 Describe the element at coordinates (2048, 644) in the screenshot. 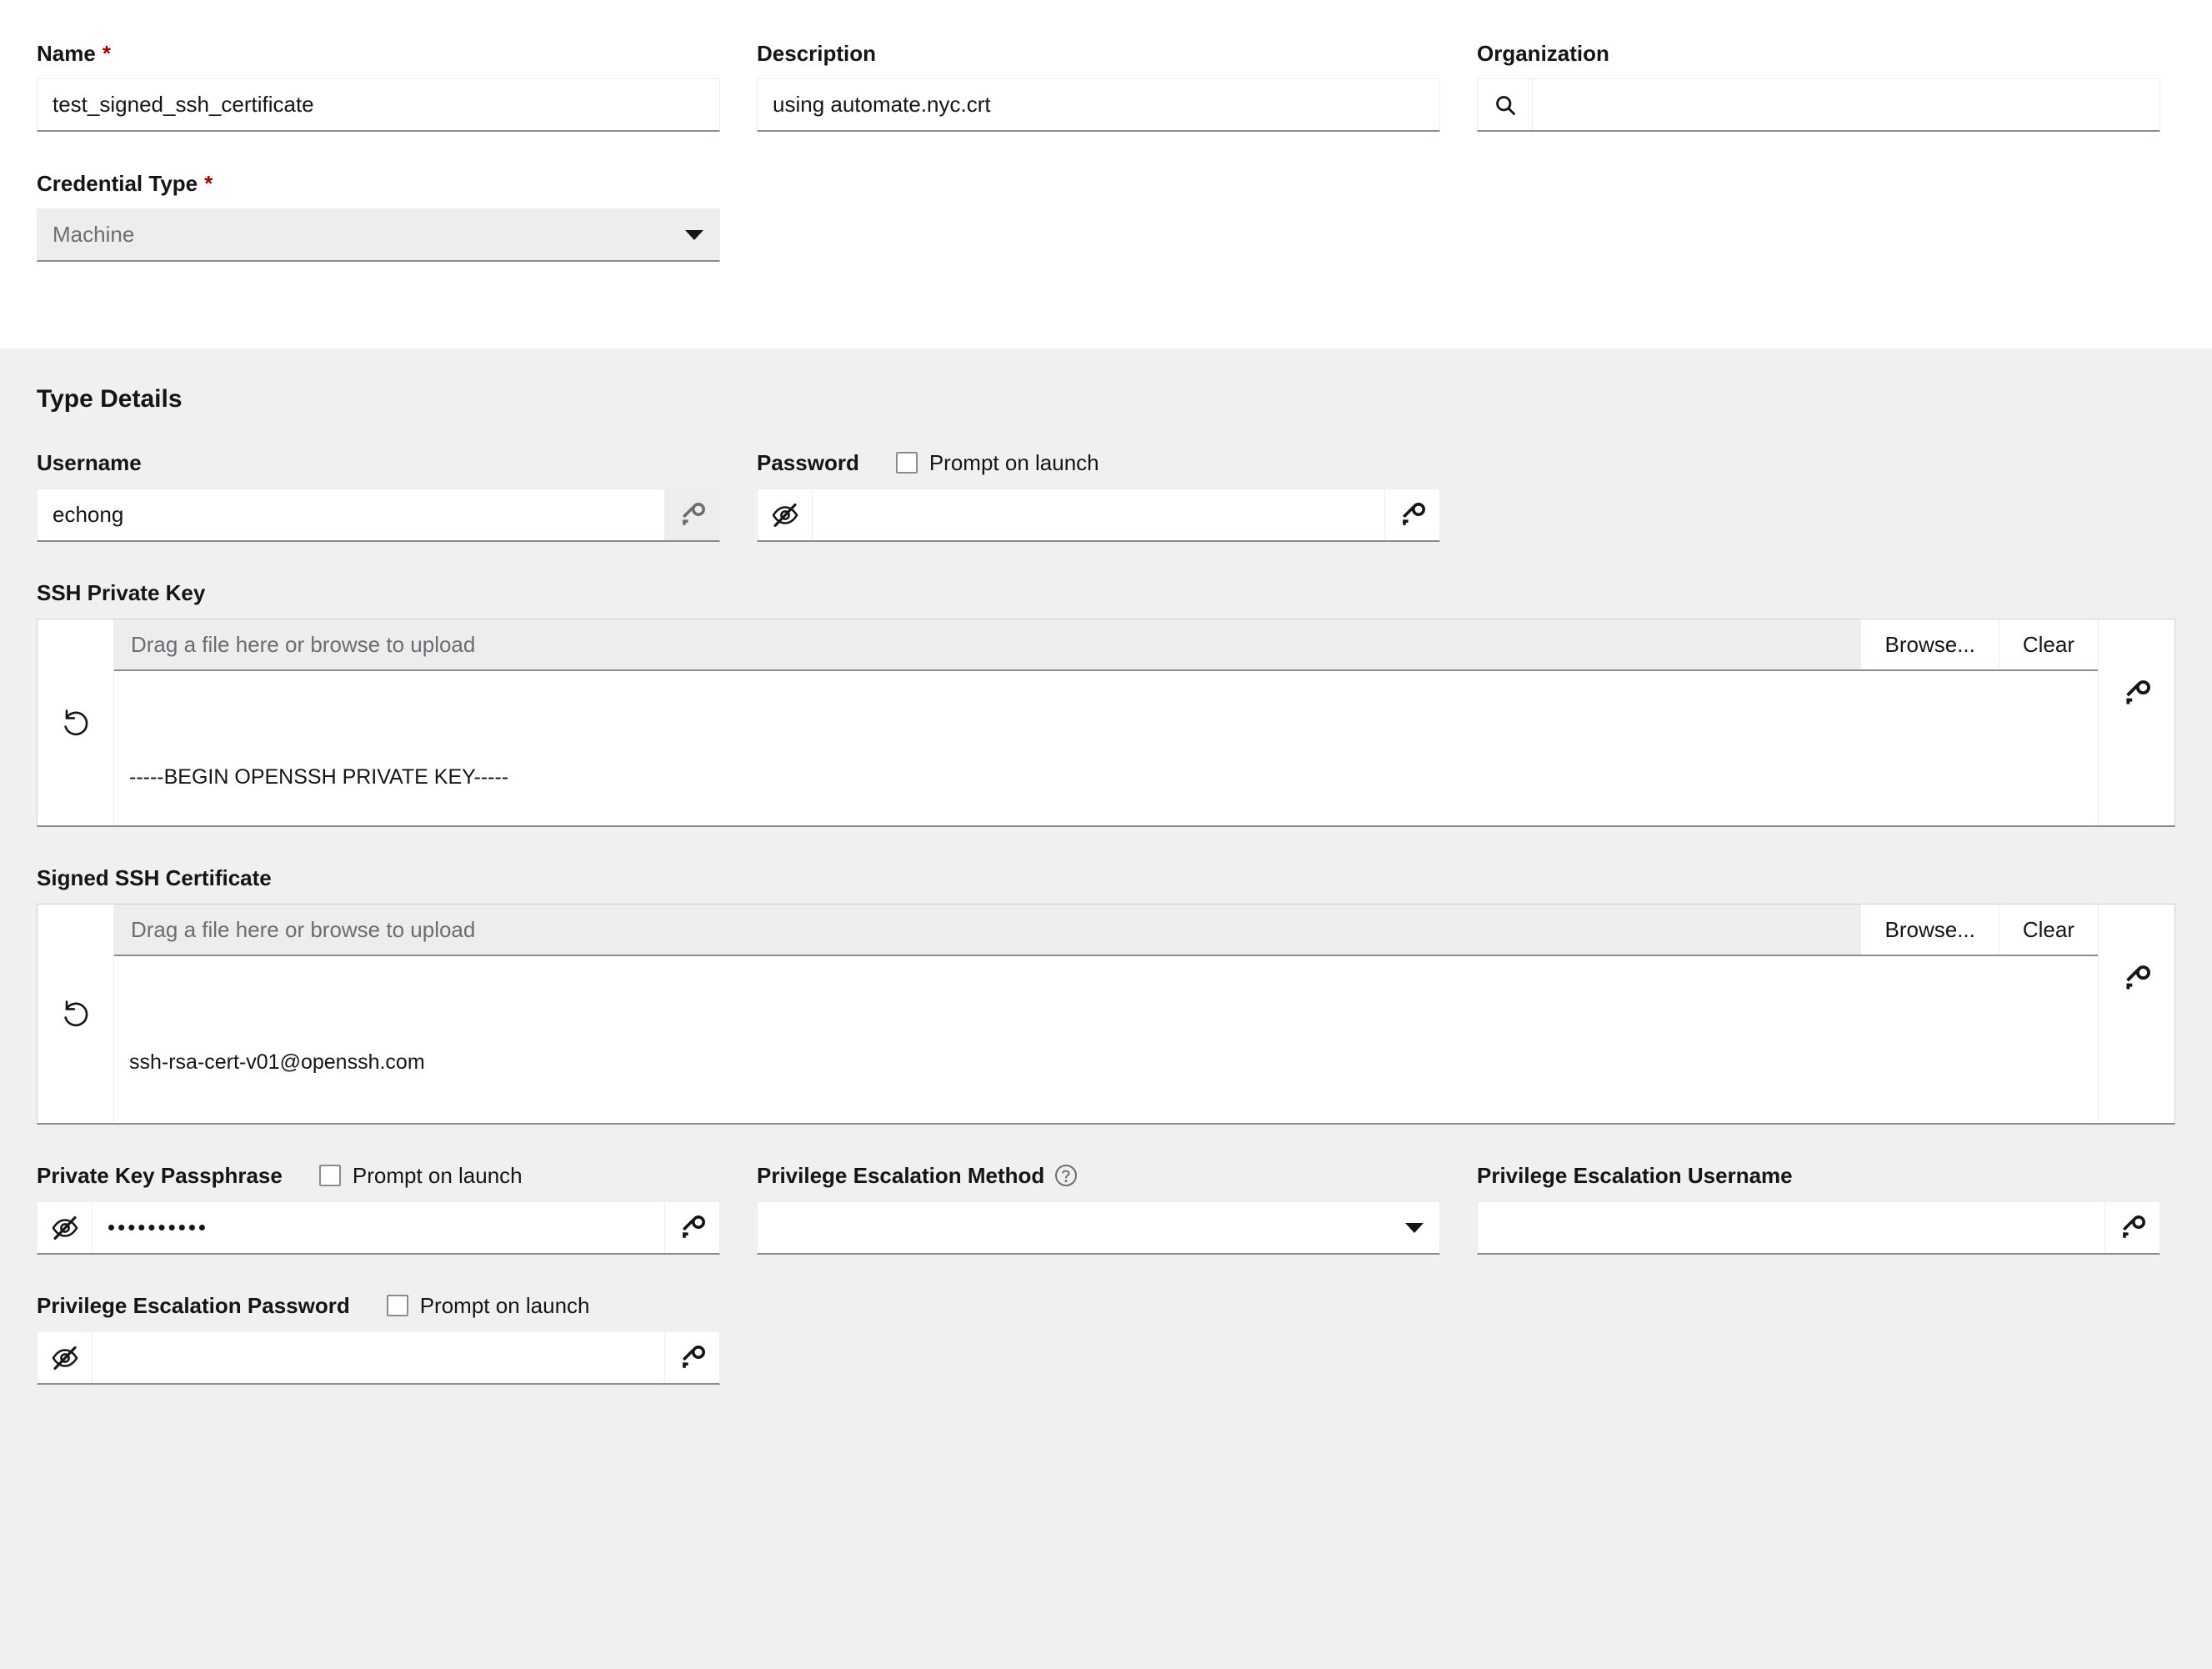

I see `ssh-private-key-clear-button: Clear` at that location.